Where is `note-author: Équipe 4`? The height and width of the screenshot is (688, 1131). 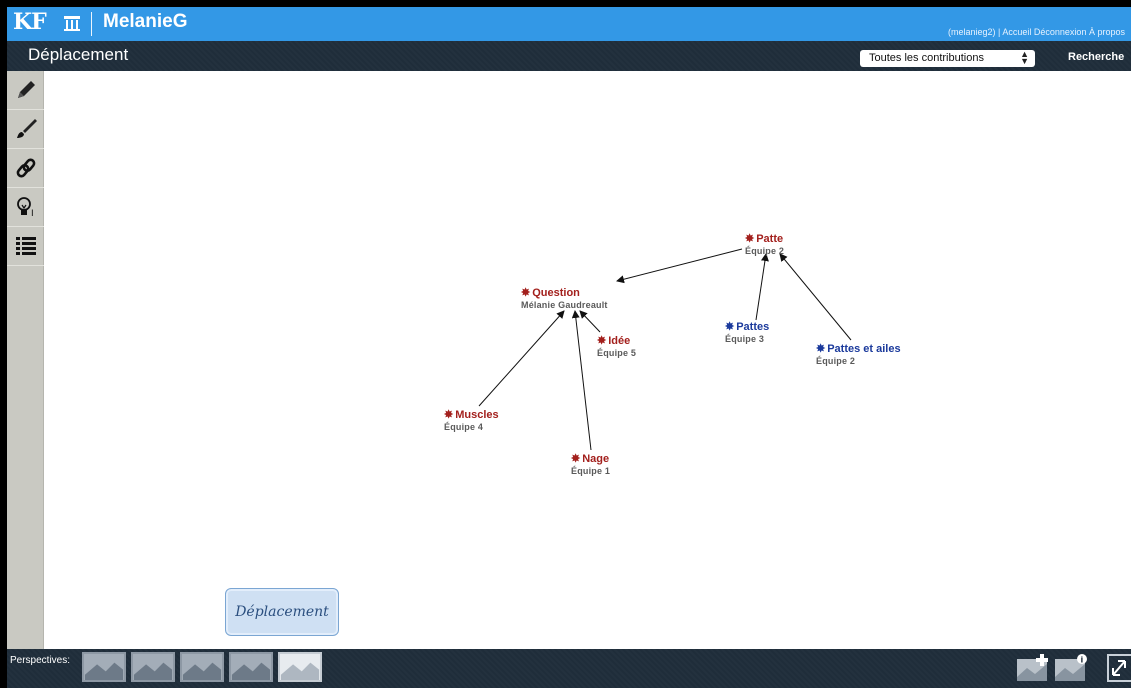 note-author: Équipe 4 is located at coordinates (464, 427).